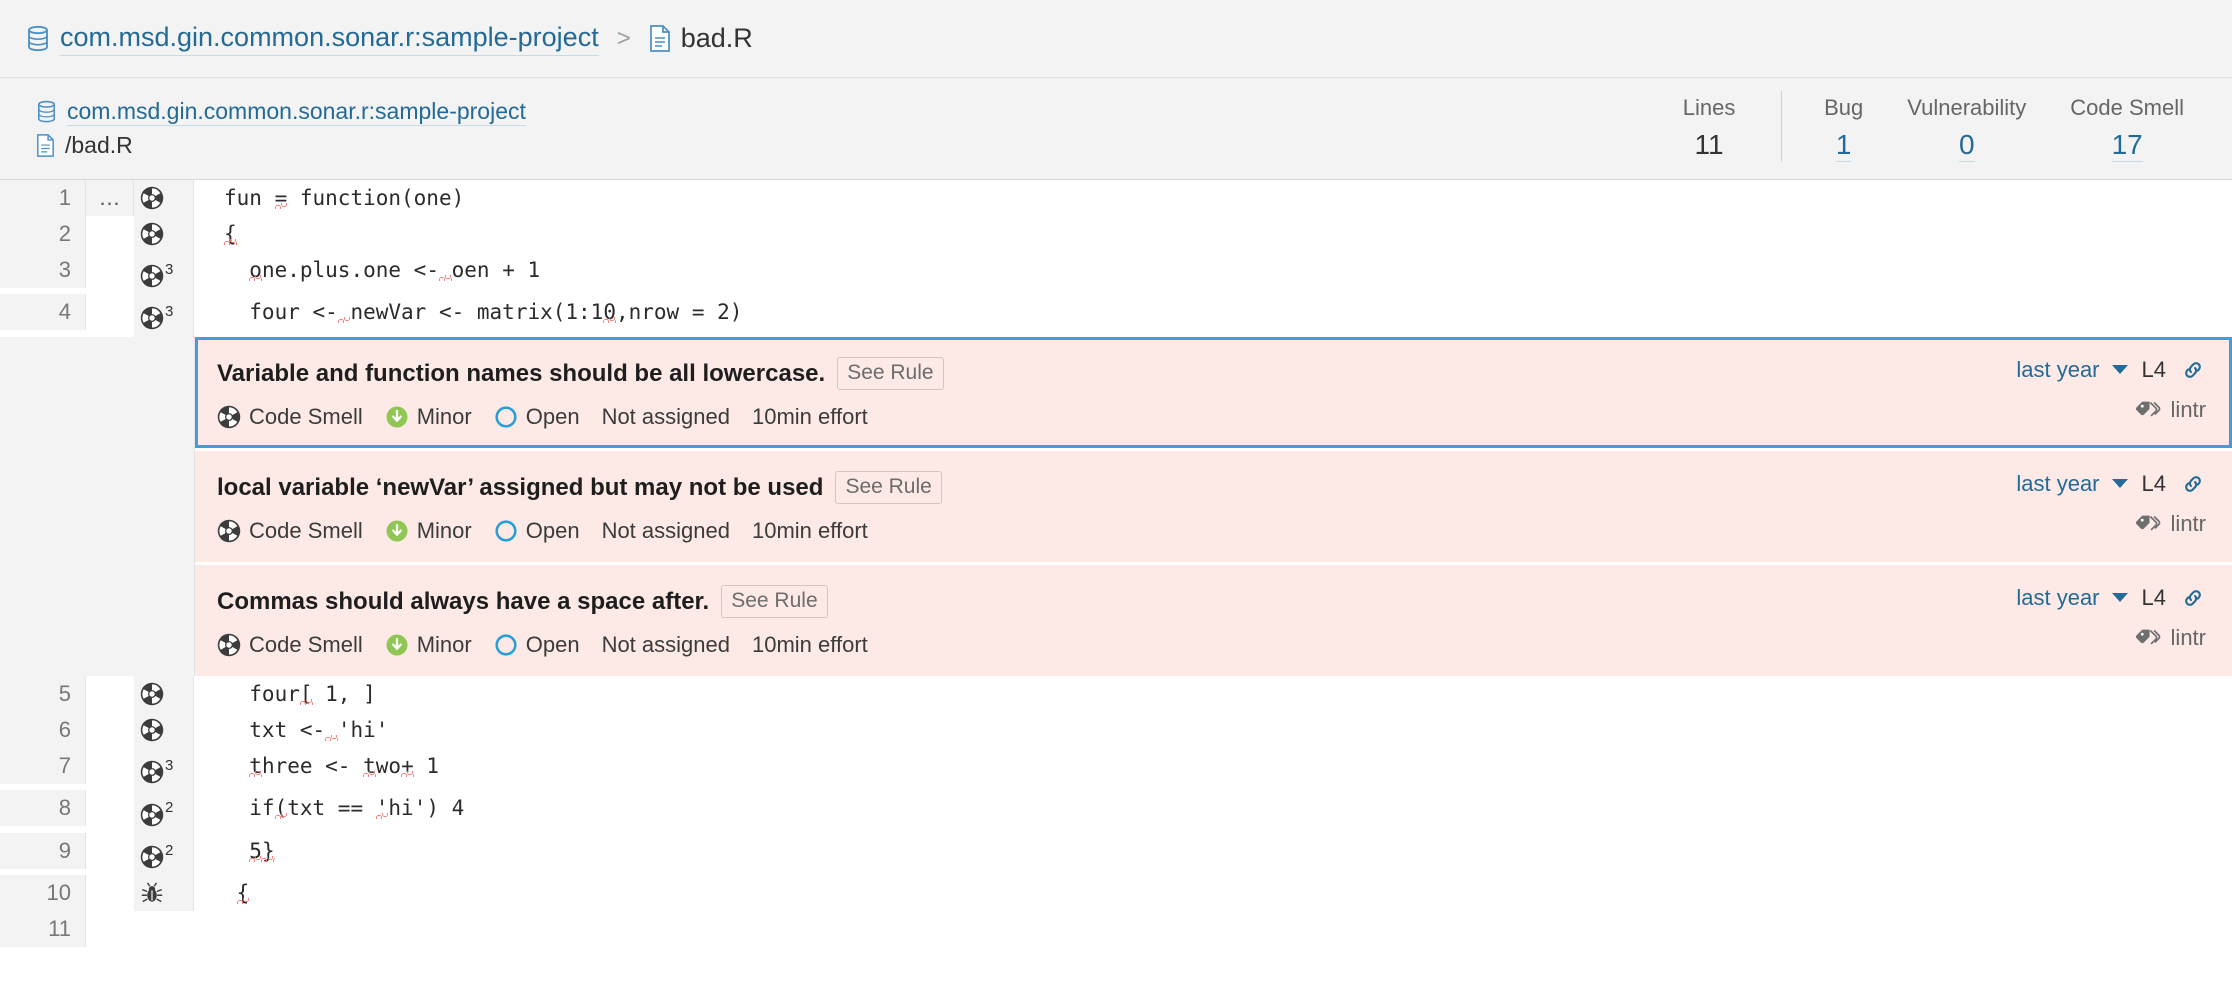  I want to click on line-number: 2, so click(43, 234).